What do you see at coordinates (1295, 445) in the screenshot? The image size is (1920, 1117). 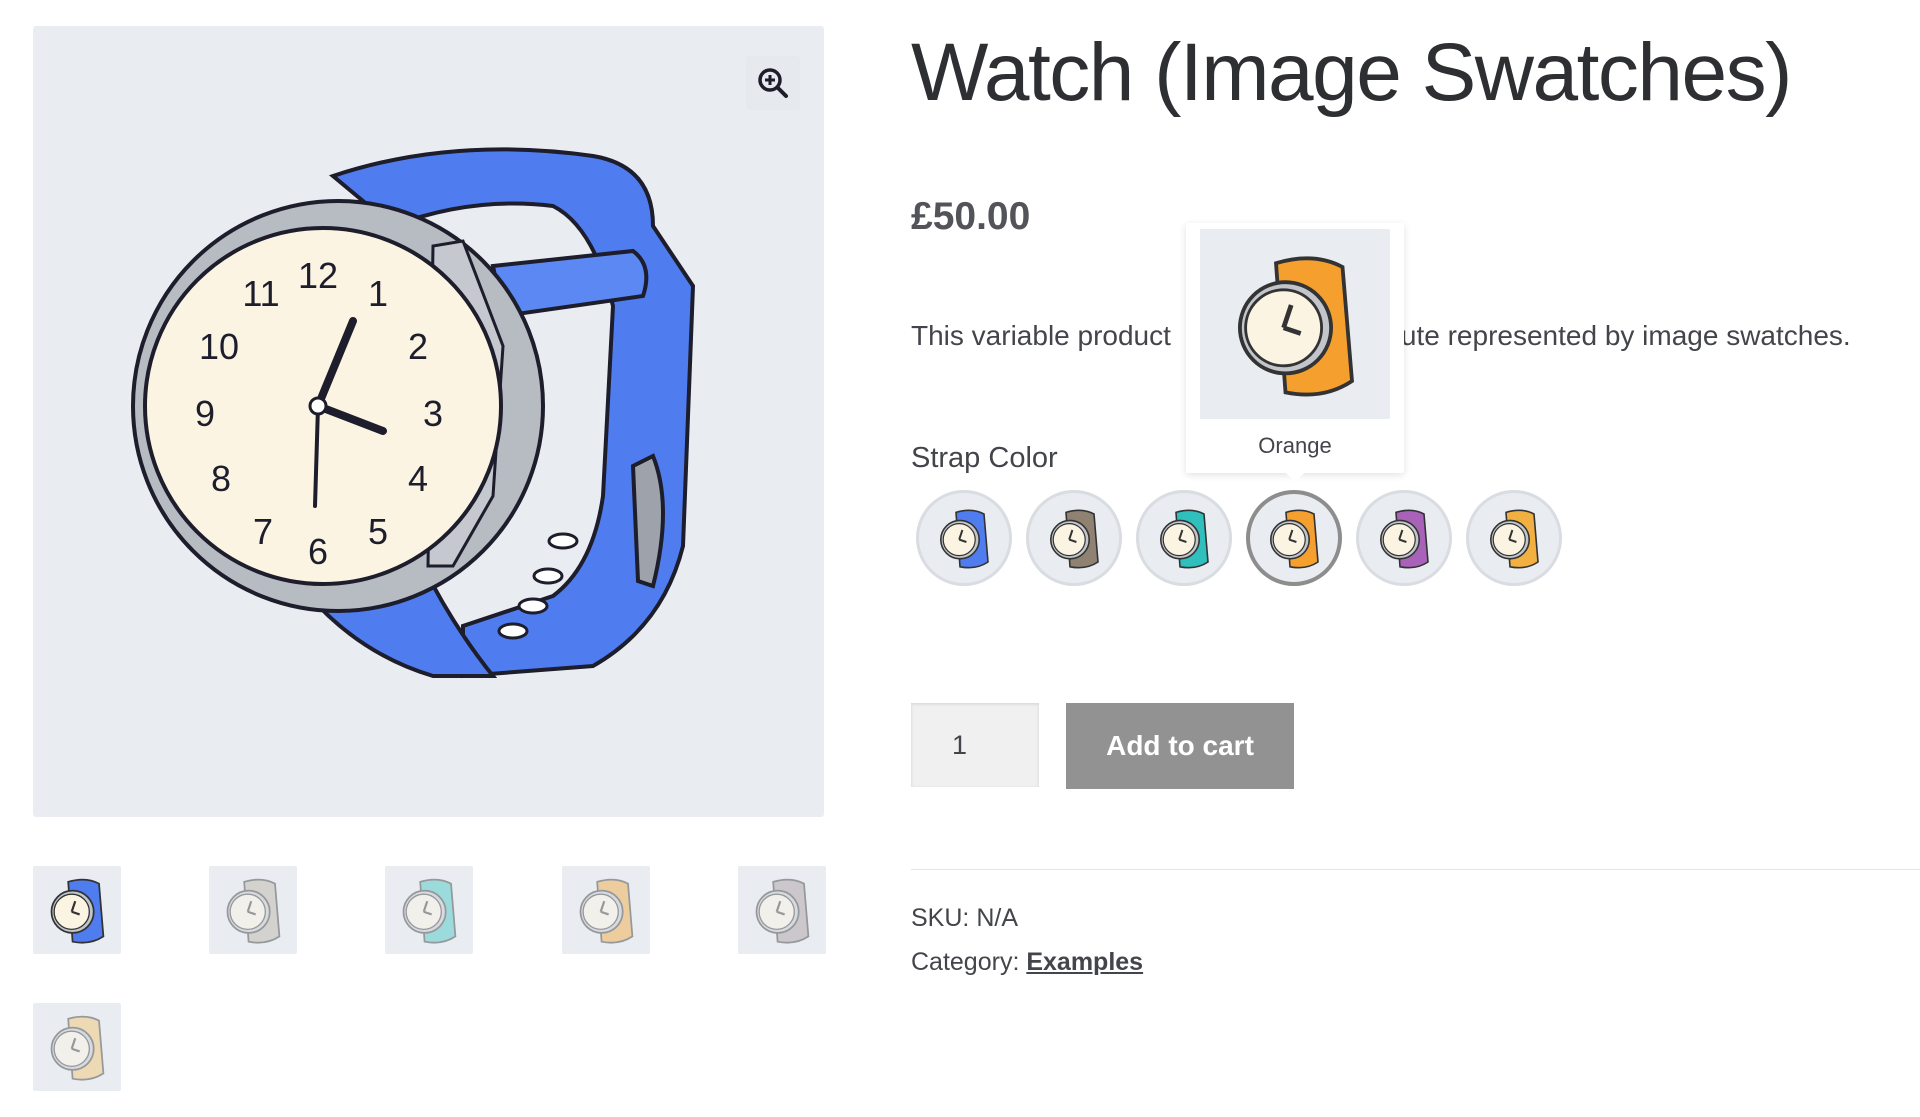 I see `tooltip-label: Orange` at bounding box center [1295, 445].